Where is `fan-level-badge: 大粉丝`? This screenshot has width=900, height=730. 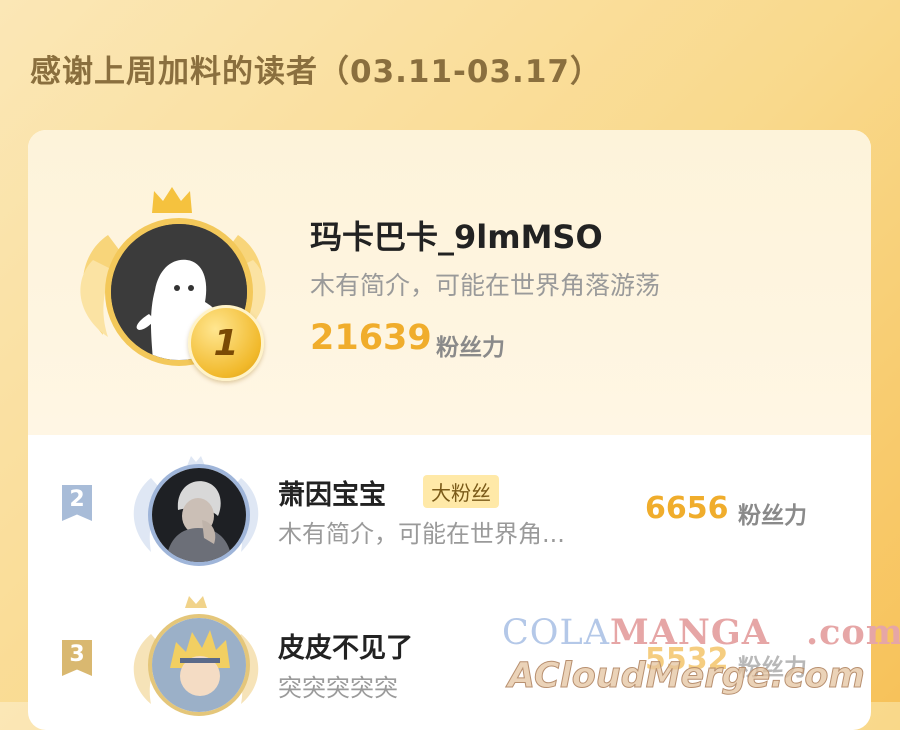
fan-level-badge: 大粉丝 is located at coordinates (461, 491).